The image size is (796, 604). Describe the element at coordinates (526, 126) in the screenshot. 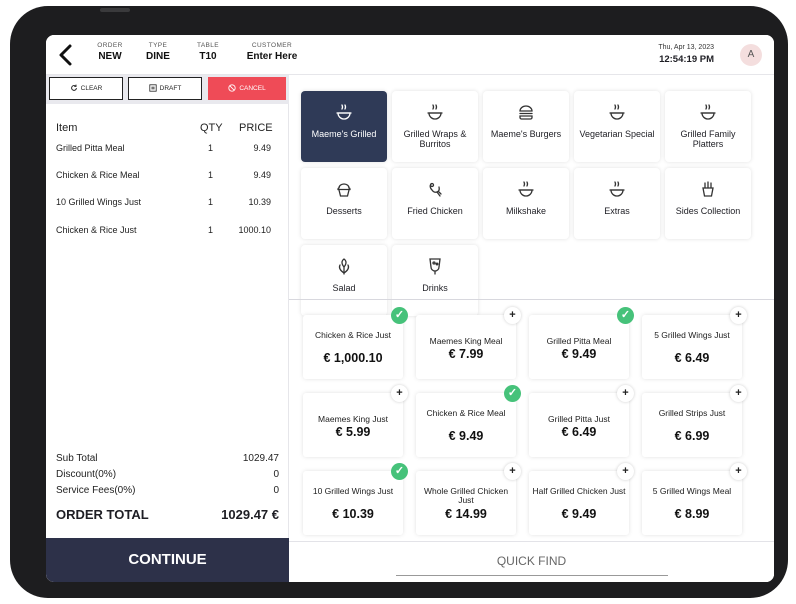

I see `category-tile: Maeme's Burgers` at that location.